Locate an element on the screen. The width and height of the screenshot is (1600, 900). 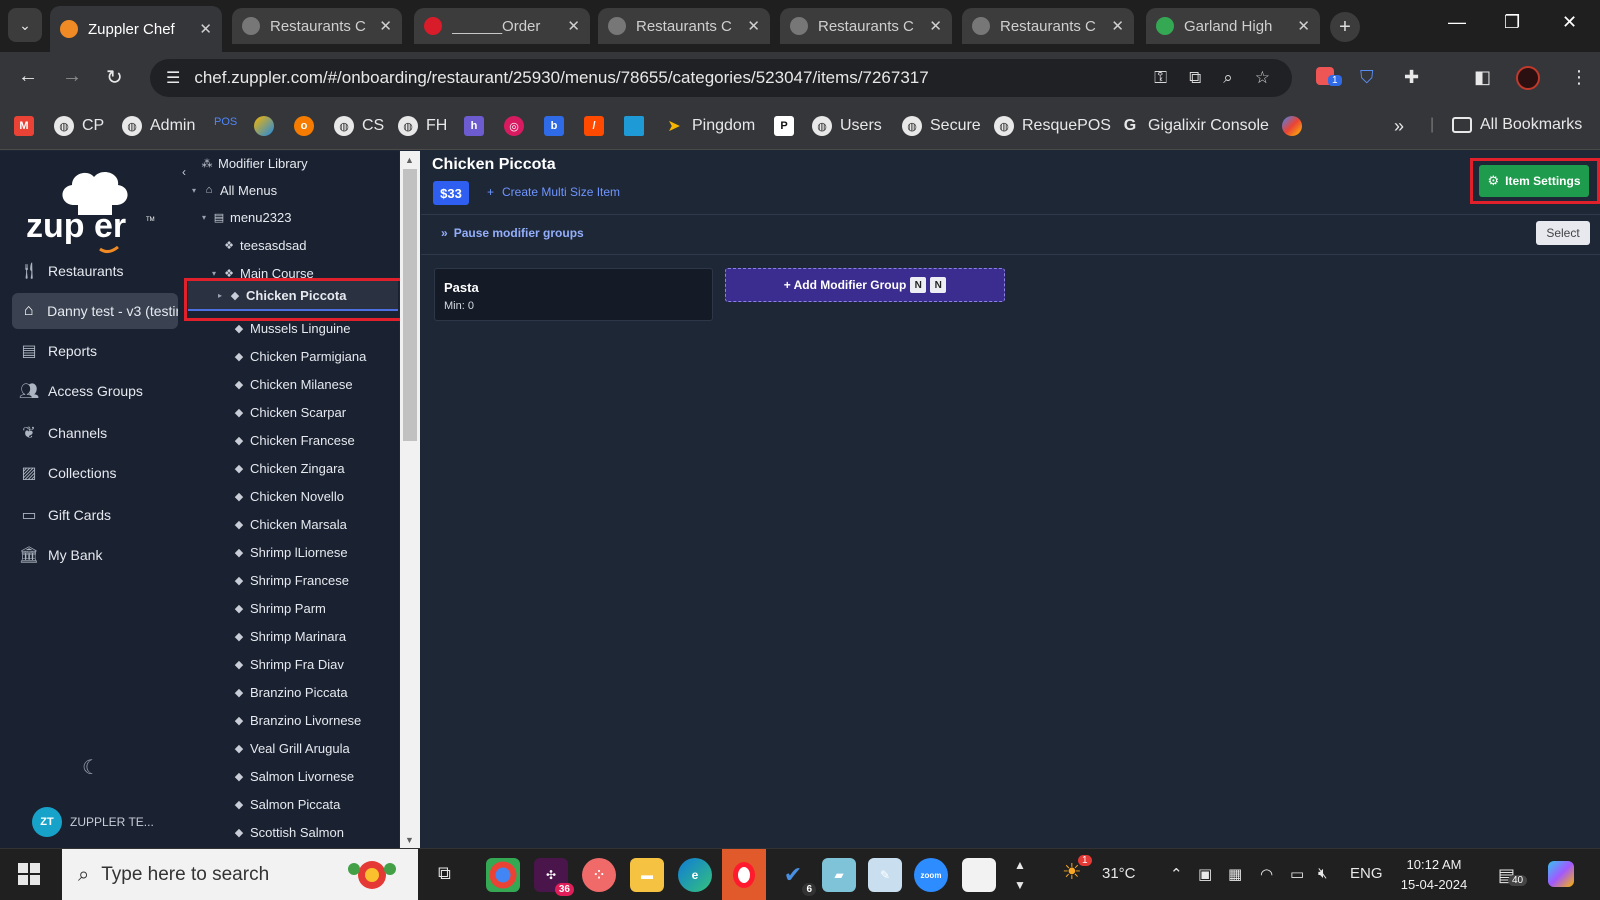
tree-item: ◆ Salmon Livornese is located at coordinates (293, 776).